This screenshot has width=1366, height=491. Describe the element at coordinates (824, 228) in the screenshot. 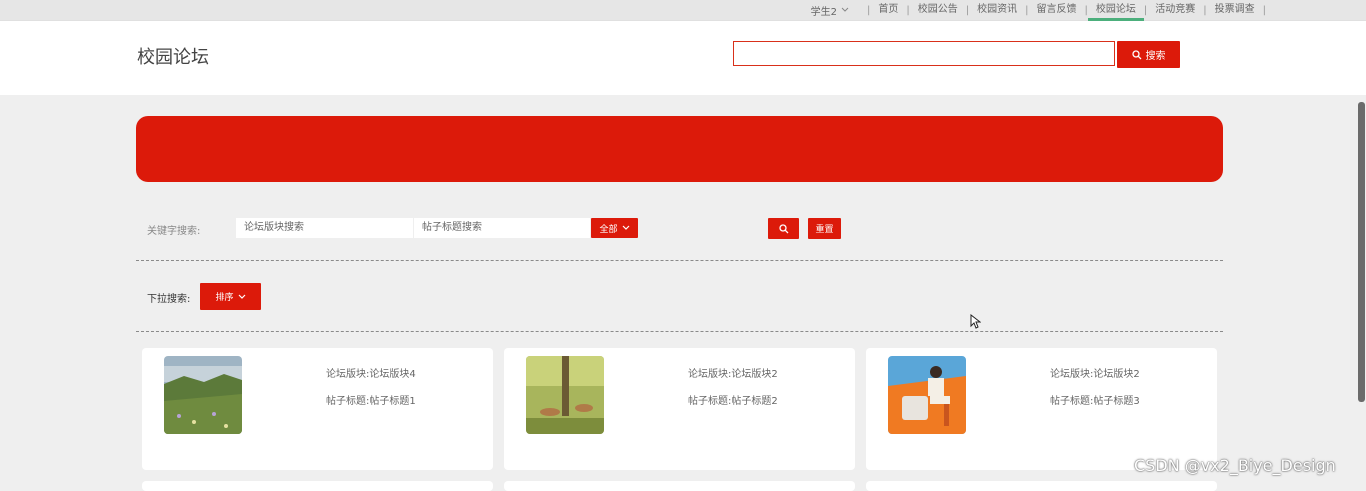

I see `reset-button: 重置` at that location.